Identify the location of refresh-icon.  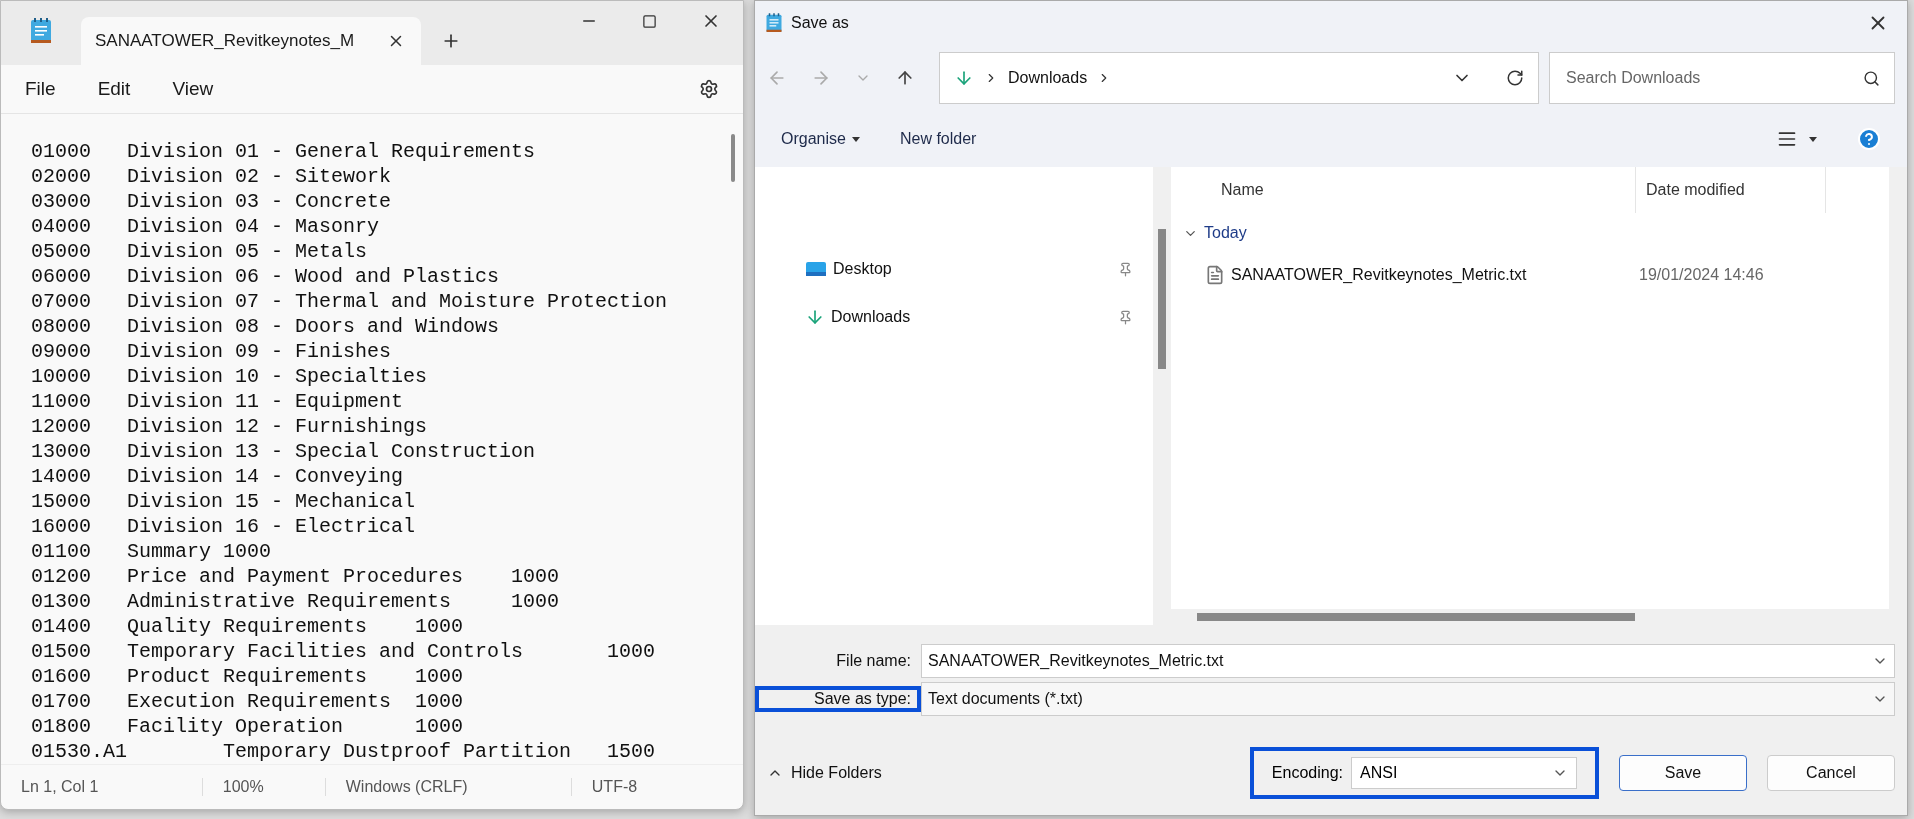
(1515, 78).